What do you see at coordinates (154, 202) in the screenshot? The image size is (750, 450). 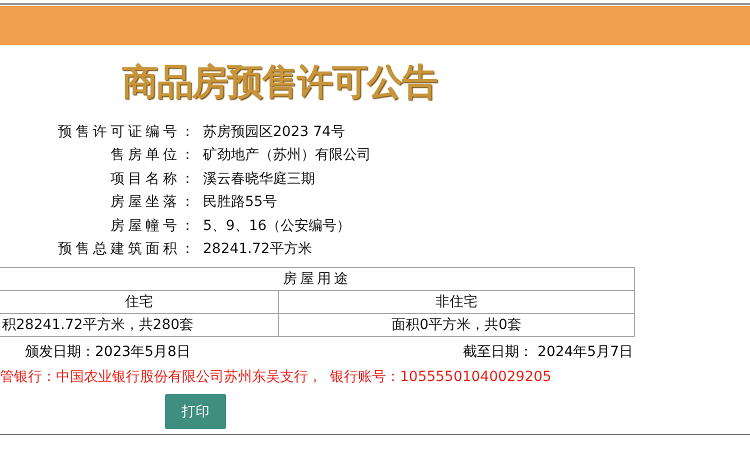 I see `field-label: 房屋坐落：` at bounding box center [154, 202].